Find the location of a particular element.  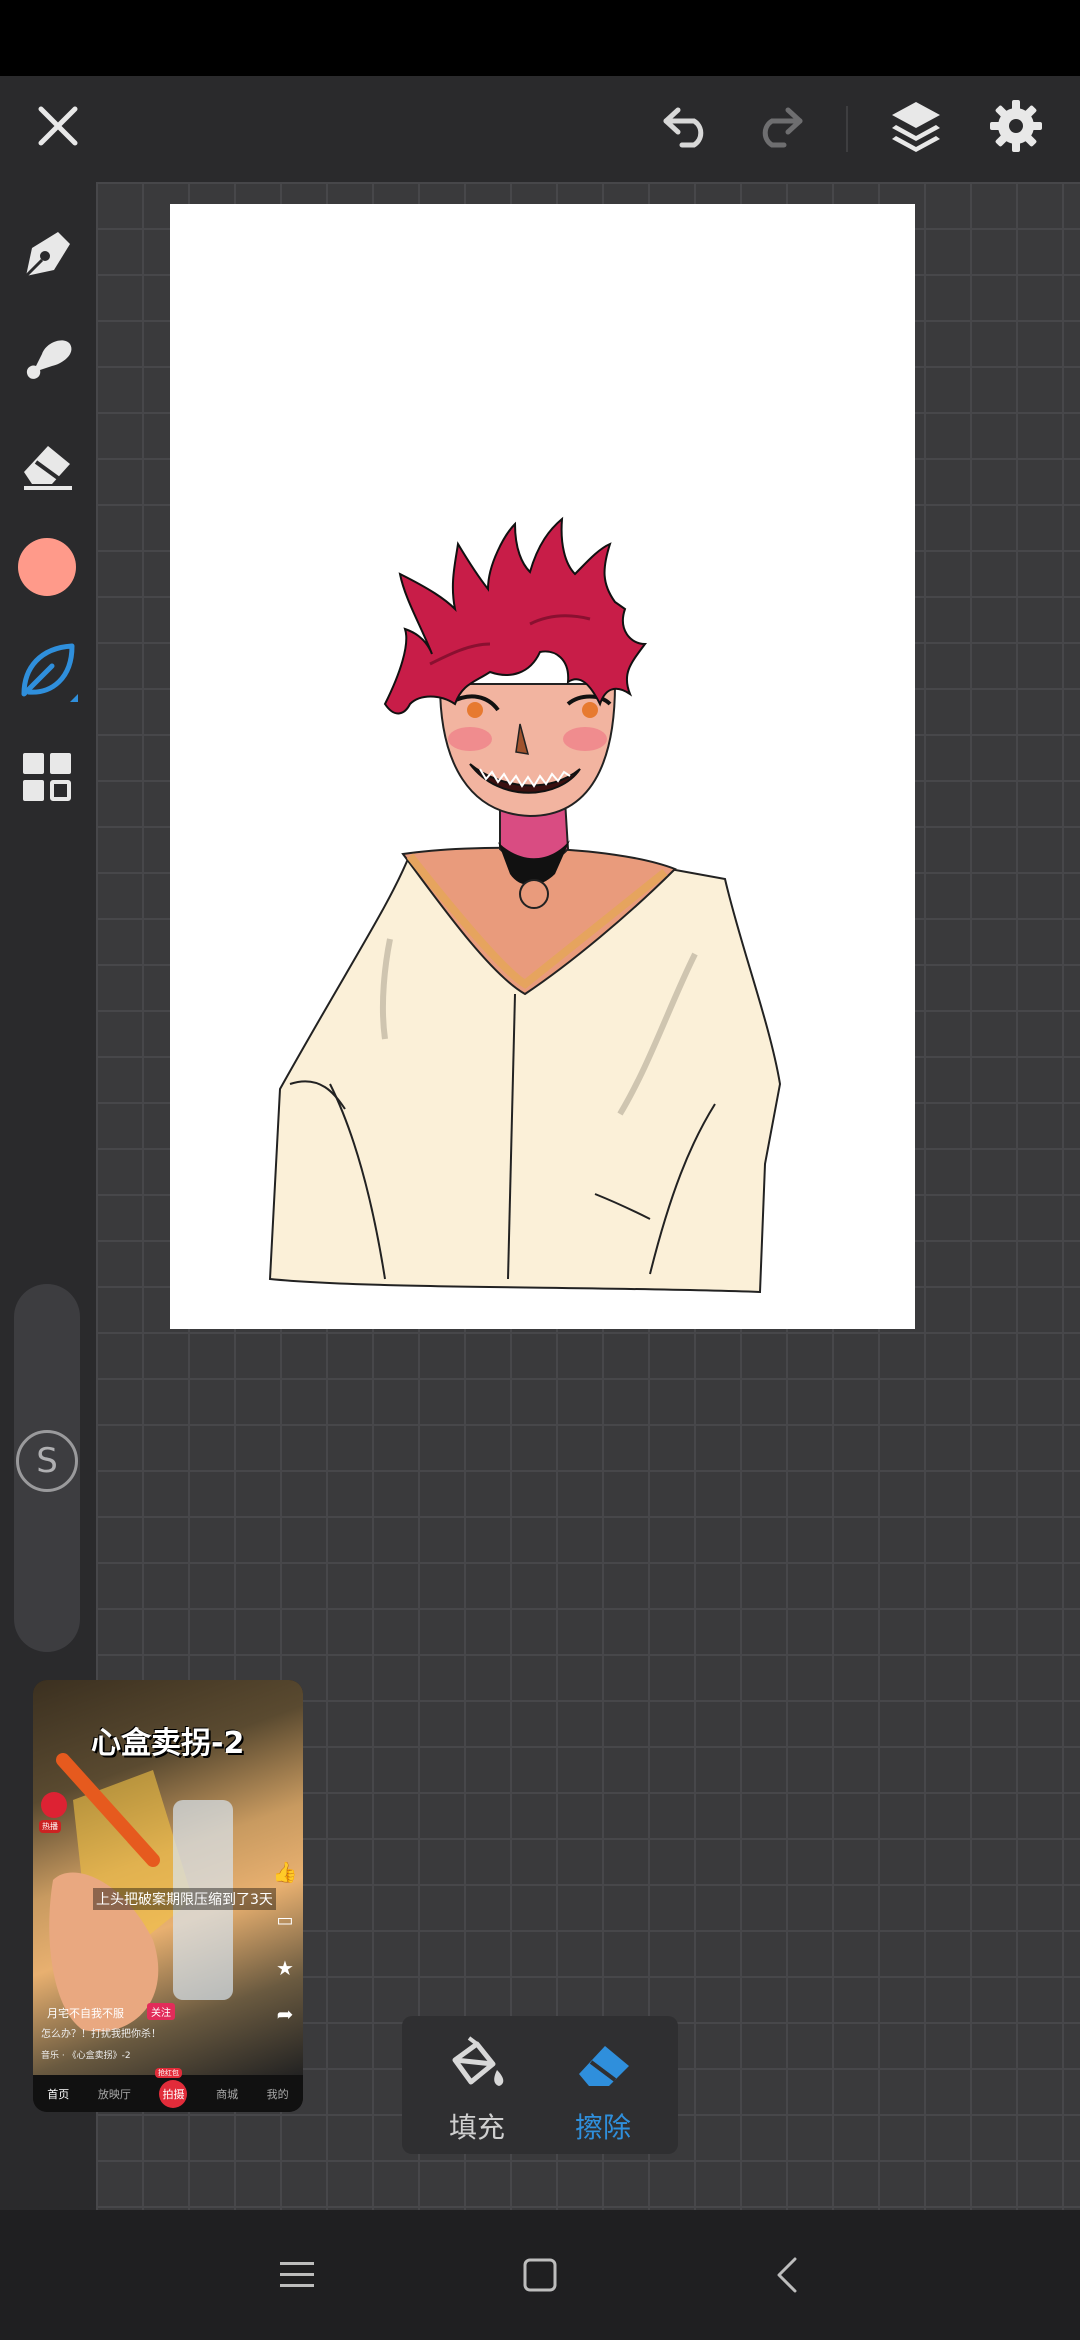

video-tab-bar: 首页 放映厅 拍摄 商城 我的 is located at coordinates (168, 2093).